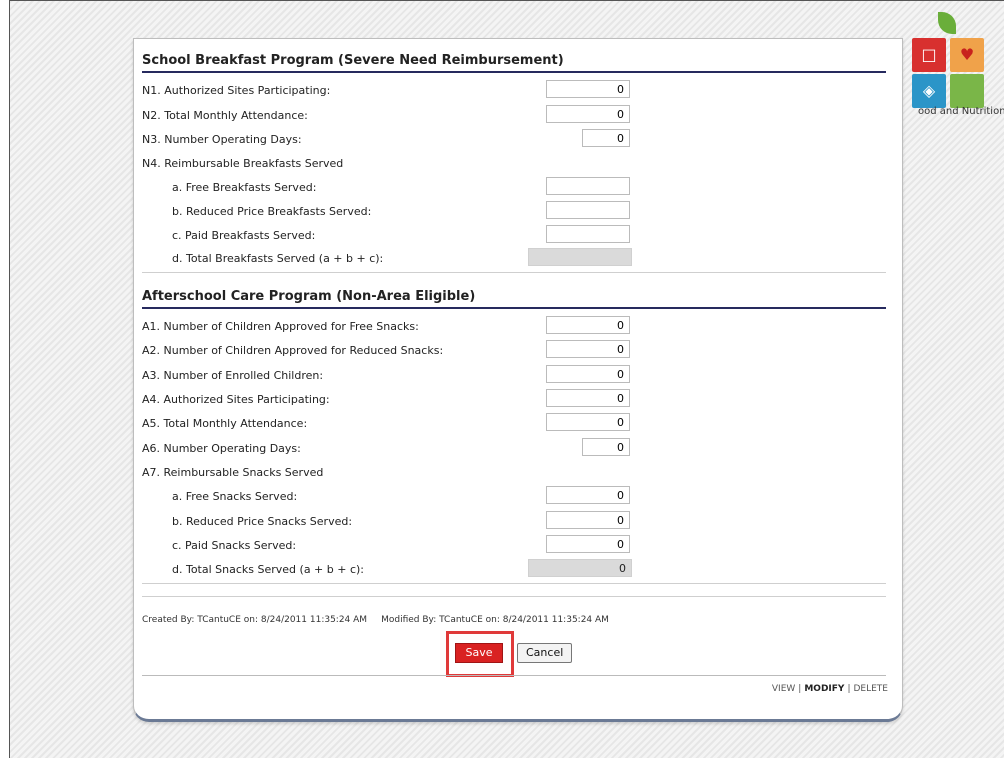 Image resolution: width=1004 pixels, height=758 pixels. I want to click on total-snacks-value: 0, so click(580, 568).